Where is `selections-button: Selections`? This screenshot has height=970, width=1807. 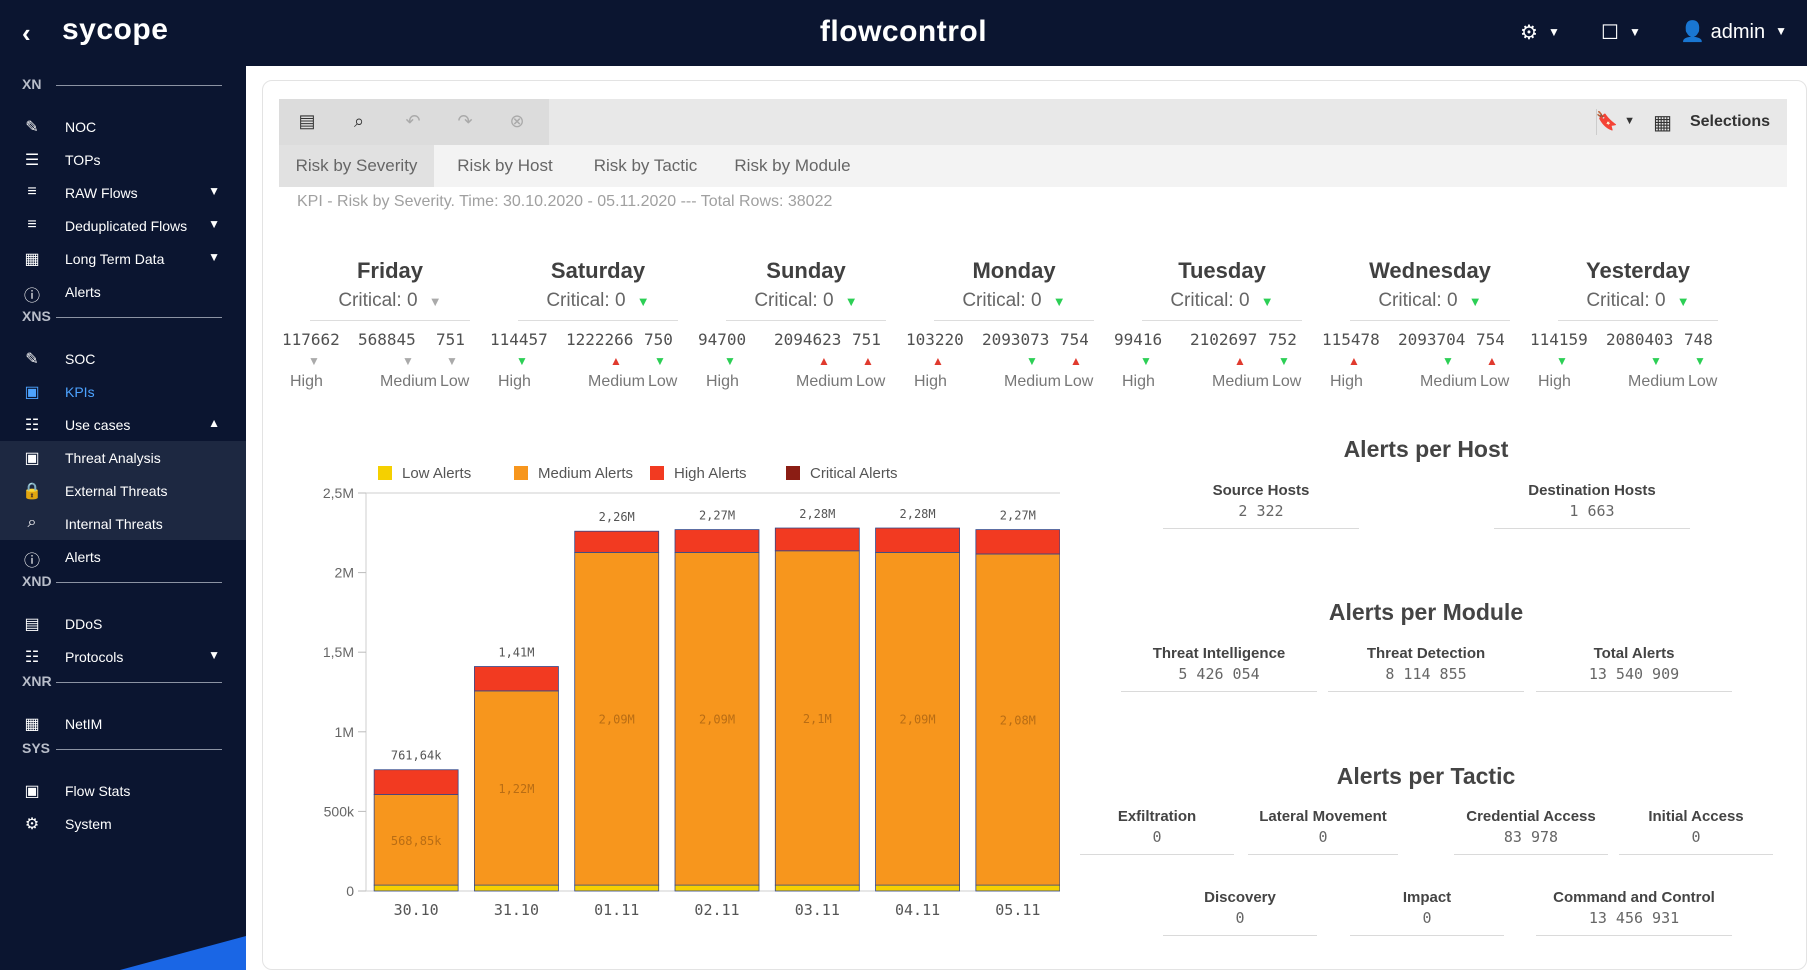 selections-button: Selections is located at coordinates (1730, 122).